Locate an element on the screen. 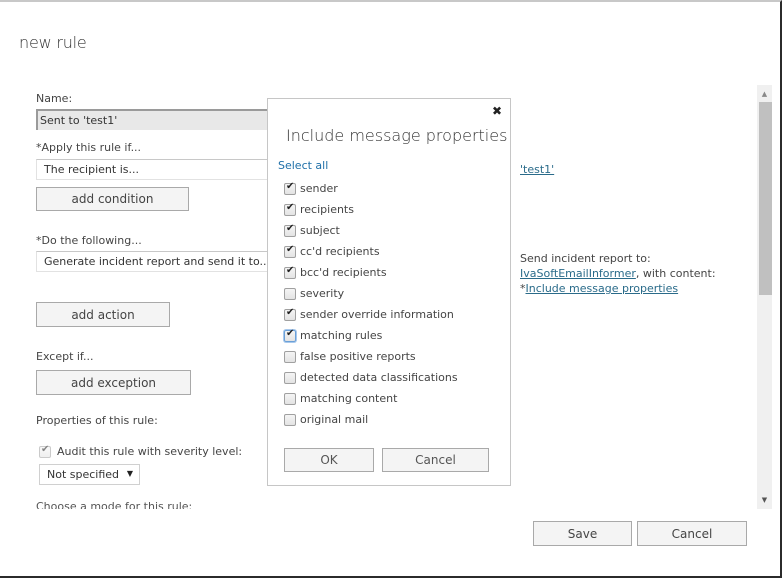 This screenshot has height=578, width=782. properties-label: Properties of this rule: is located at coordinates (97, 420).